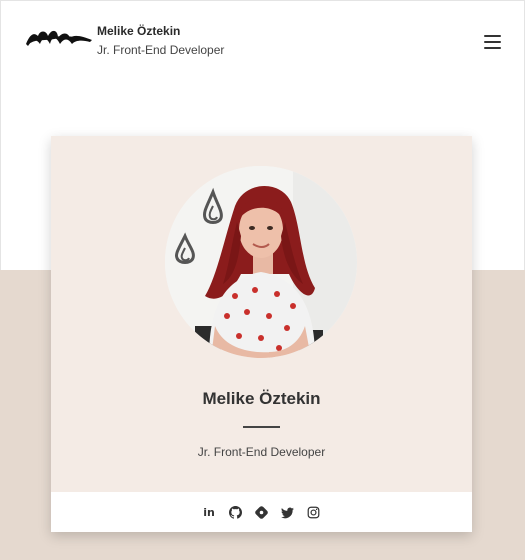 The width and height of the screenshot is (525, 560). What do you see at coordinates (261, 427) in the screenshot?
I see `name-divider` at bounding box center [261, 427].